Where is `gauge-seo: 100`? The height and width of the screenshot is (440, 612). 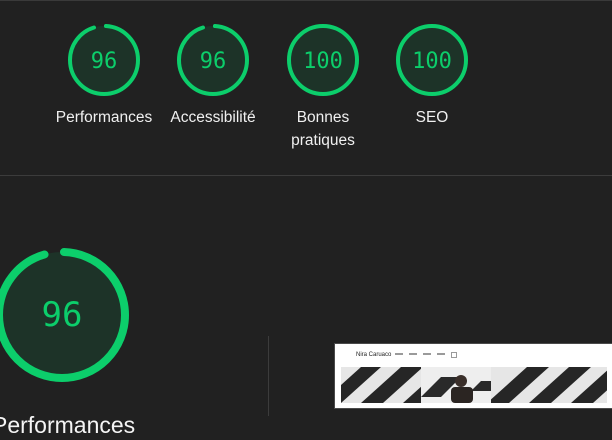 gauge-seo: 100 is located at coordinates (432, 60).